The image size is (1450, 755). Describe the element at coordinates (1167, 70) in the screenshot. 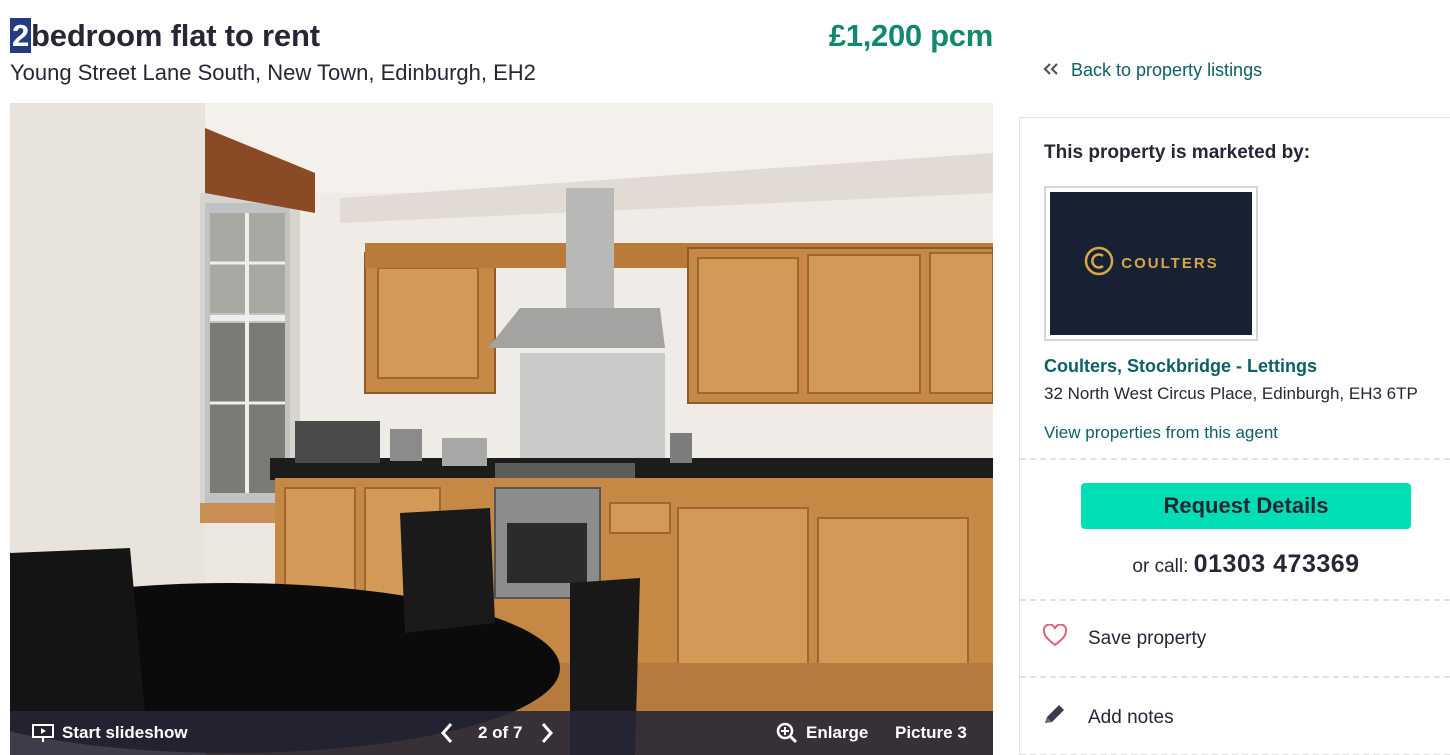

I see `back-to-listings-label: Back to property listings` at that location.